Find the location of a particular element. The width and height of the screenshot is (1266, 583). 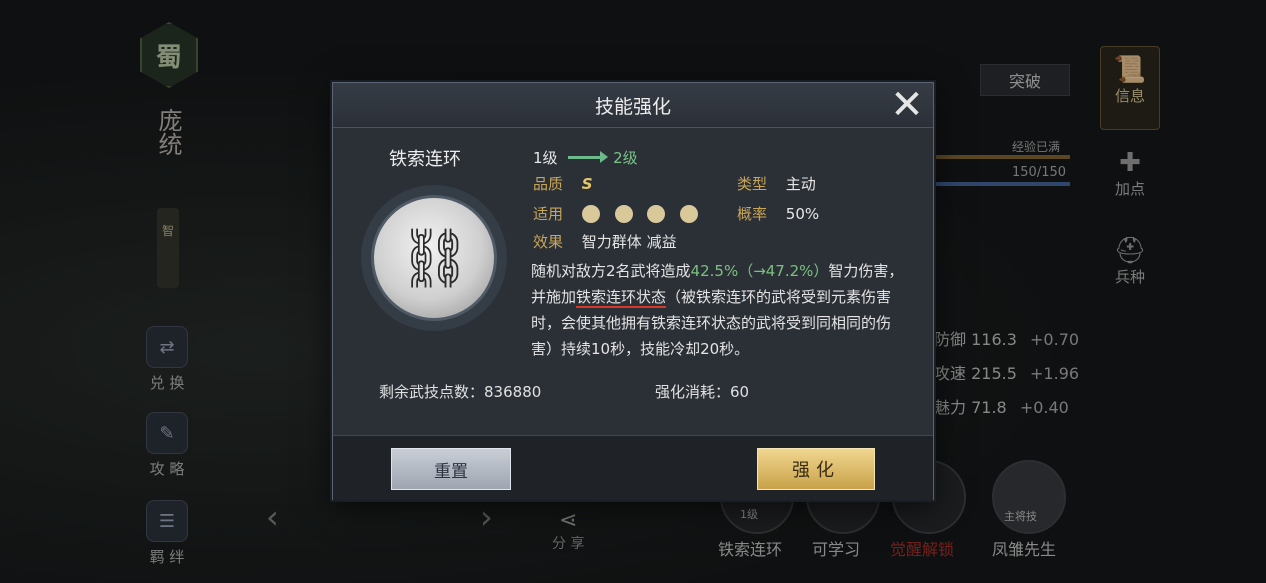

quality-row: 品质 S is located at coordinates (563, 183).